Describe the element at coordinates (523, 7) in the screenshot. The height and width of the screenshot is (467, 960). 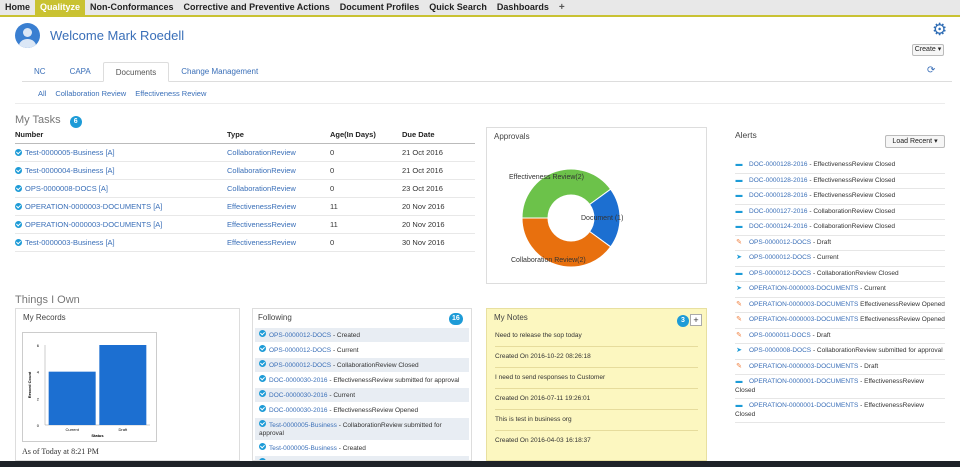
I see `nav-dashboards: Dashboards` at that location.